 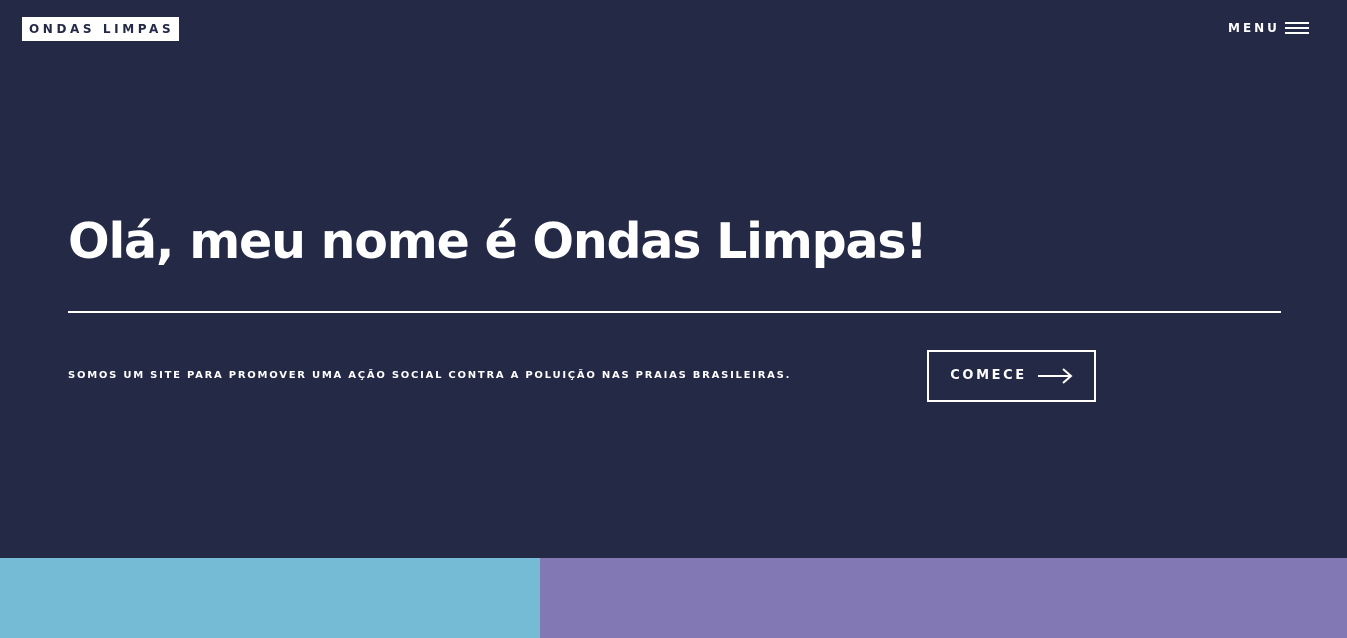 I want to click on hero-divider, so click(x=674, y=312).